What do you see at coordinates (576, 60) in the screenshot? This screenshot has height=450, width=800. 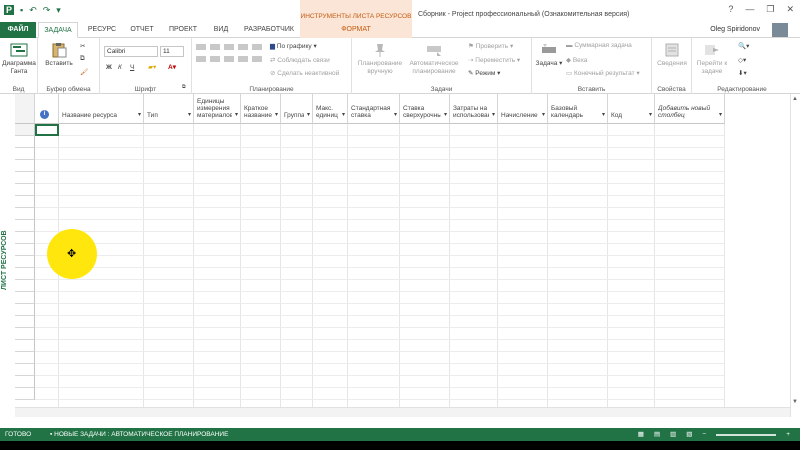 I see `milestone-button: ◆ Веха` at bounding box center [576, 60].